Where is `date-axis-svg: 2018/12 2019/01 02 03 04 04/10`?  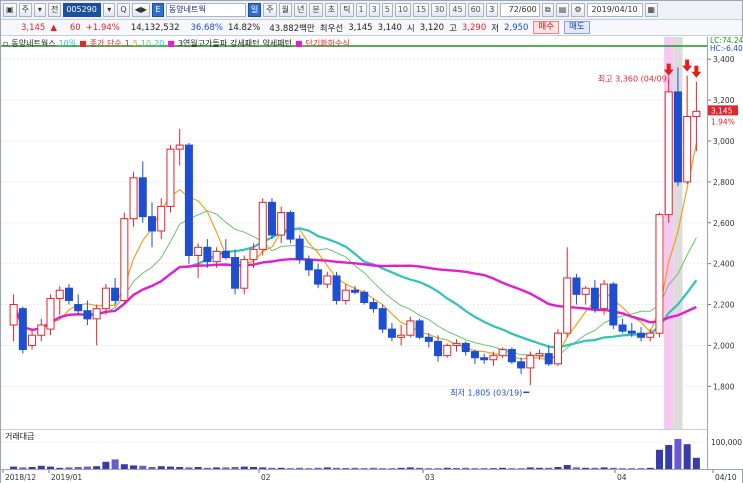
date-axis-svg: 2018/12 2019/01 02 03 04 04/10 is located at coordinates (369, 476).